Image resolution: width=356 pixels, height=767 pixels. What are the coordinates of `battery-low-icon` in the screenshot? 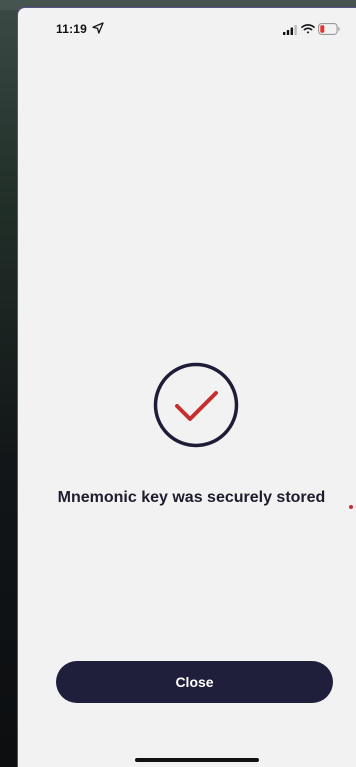 It's located at (329, 29).